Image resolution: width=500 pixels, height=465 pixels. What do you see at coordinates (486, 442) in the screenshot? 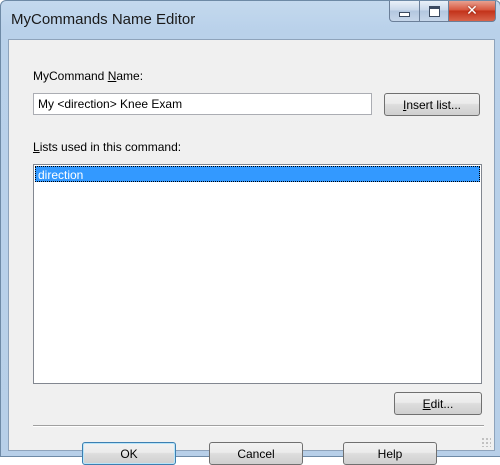
I see `resize-grip-icon` at bounding box center [486, 442].